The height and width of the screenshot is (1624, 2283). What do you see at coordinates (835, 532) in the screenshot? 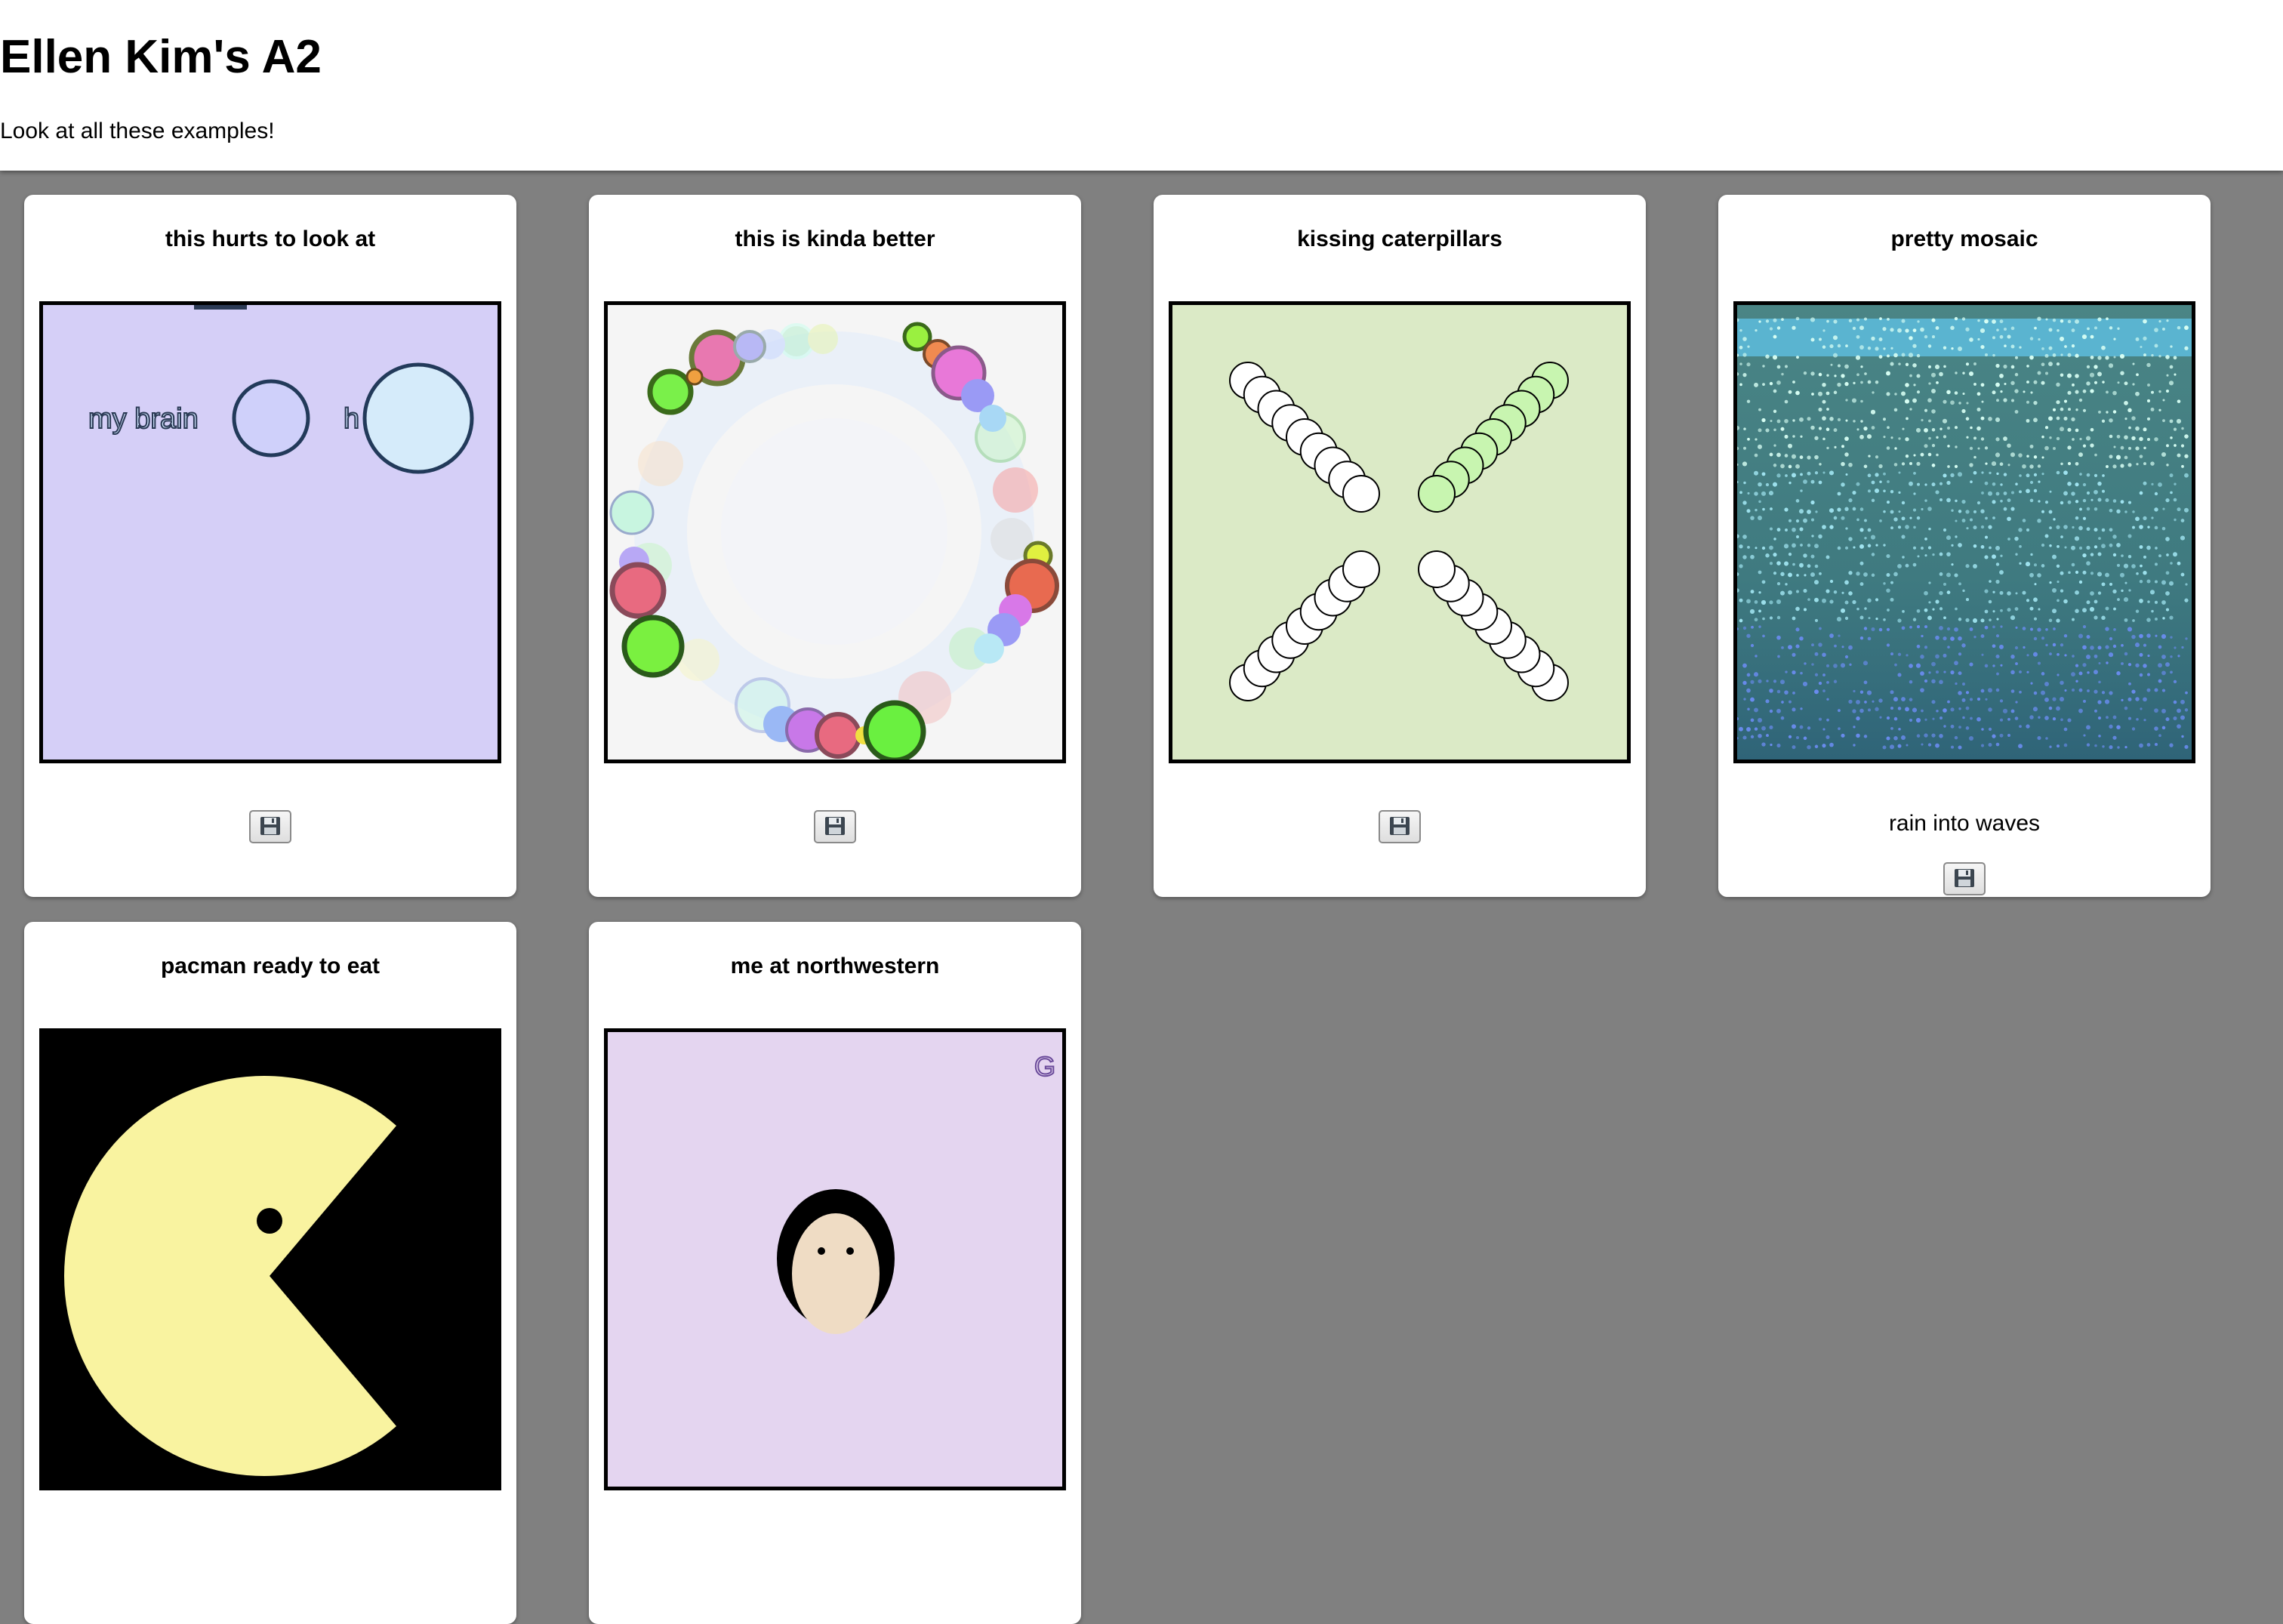
I see `canvas-kinda-better` at bounding box center [835, 532].